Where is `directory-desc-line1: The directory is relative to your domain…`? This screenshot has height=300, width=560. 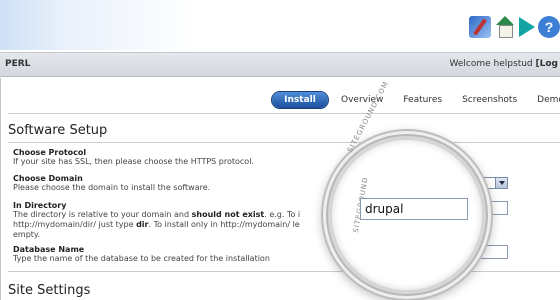 directory-desc-line1: The directory is relative to your domain… is located at coordinates (156, 215).